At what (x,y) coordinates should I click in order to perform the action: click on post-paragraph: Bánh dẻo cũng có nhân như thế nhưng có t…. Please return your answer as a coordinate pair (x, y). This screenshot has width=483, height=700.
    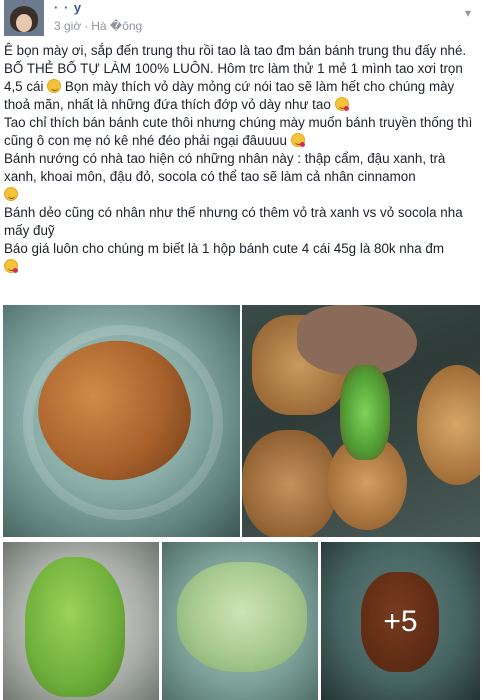
    Looking at the image, I should click on (233, 221).